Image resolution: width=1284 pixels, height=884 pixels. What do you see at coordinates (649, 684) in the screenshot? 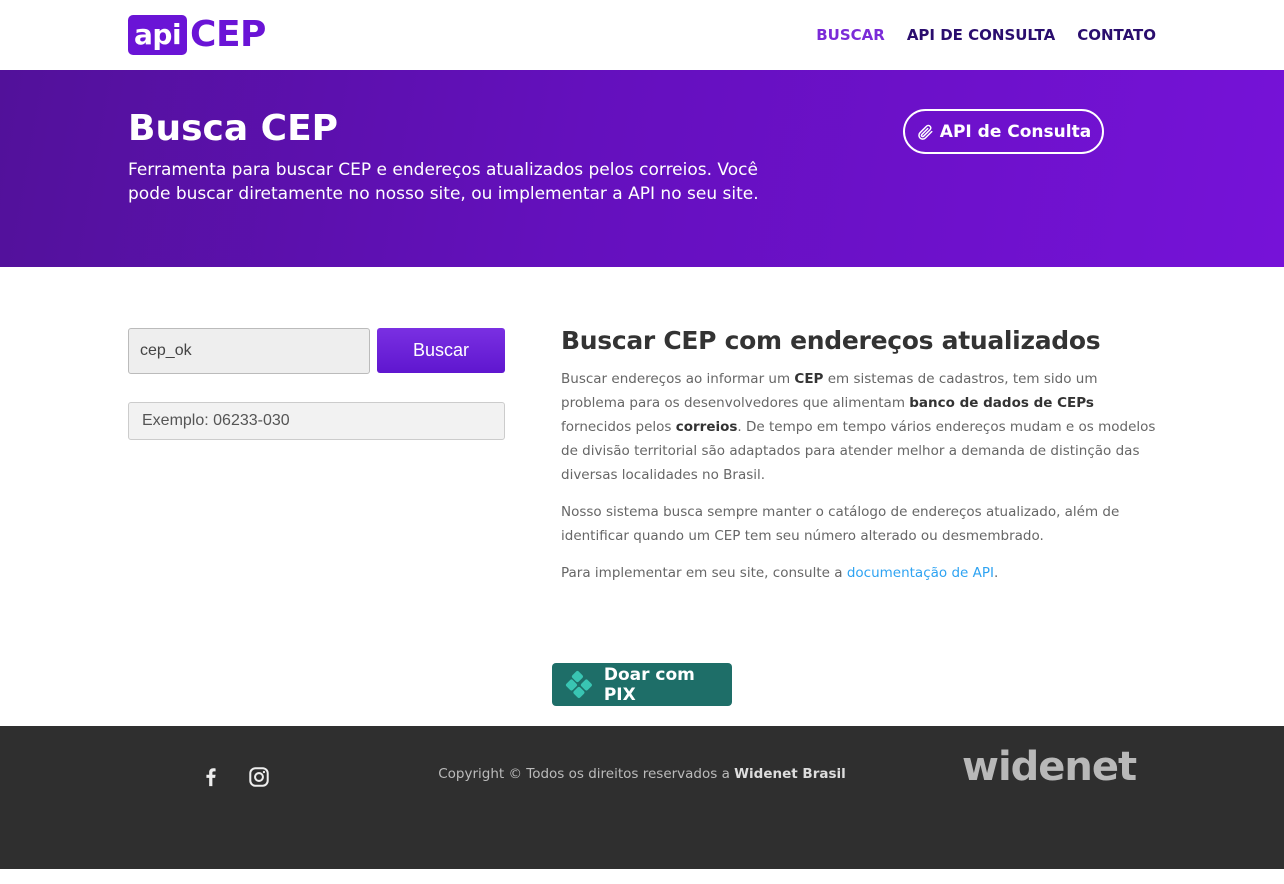
I see `doar-pix-label: Doar com PIX` at bounding box center [649, 684].